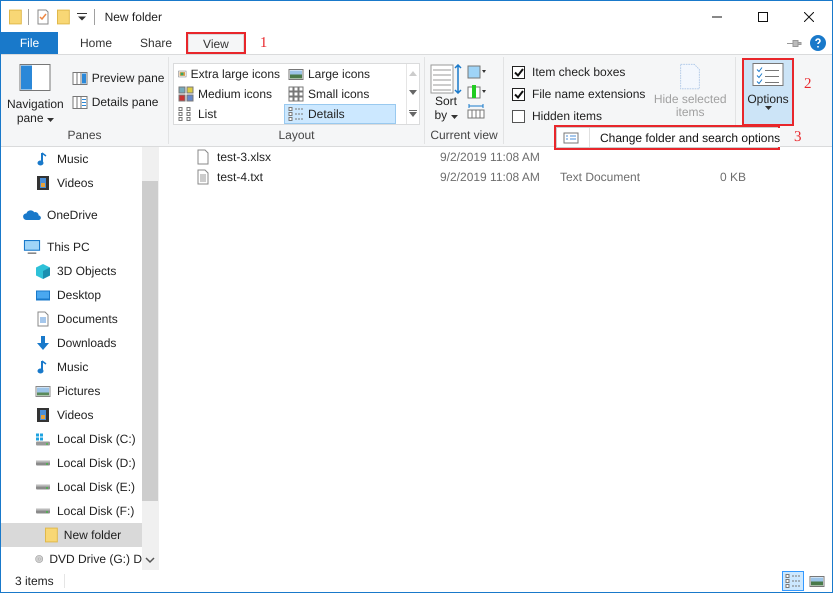  Describe the element at coordinates (118, 78) in the screenshot. I see `pane-button: Preview pane` at that location.